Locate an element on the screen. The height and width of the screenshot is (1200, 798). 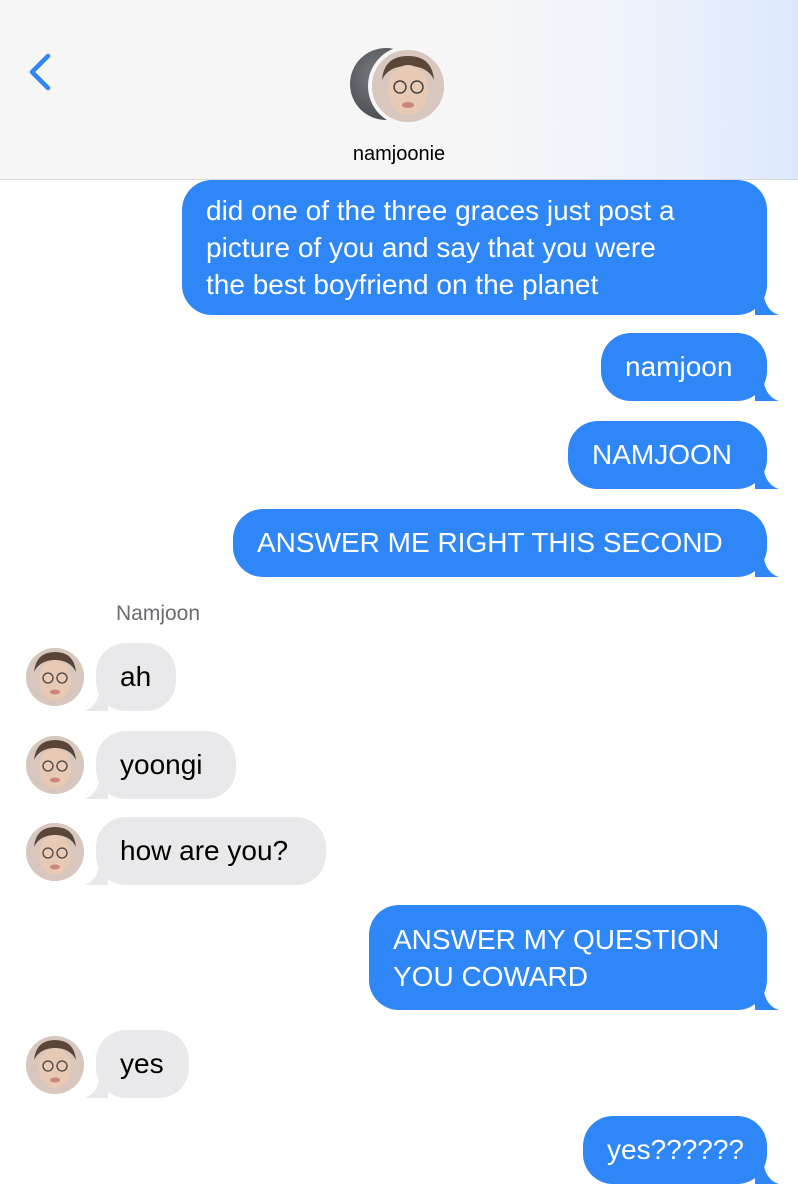
incoming-message-bubble: how are you? is located at coordinates (205, 851).